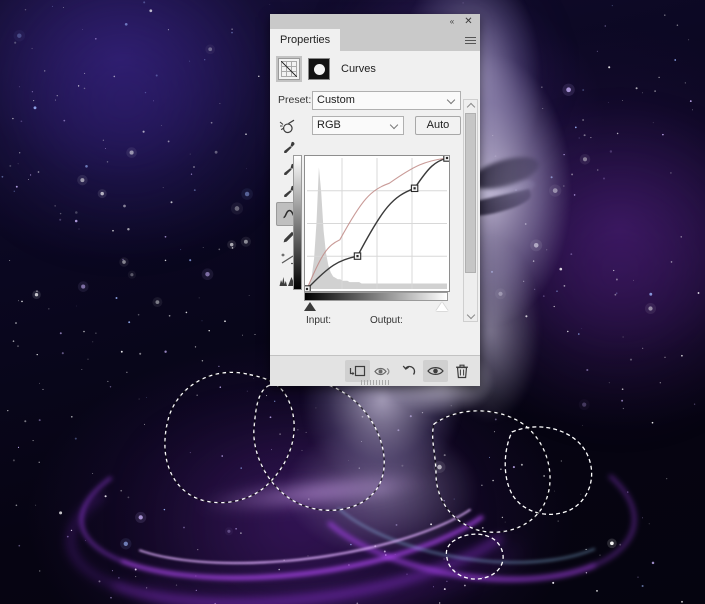 This screenshot has height=604, width=705. What do you see at coordinates (383, 371) in the screenshot?
I see `view-previous-state-button` at bounding box center [383, 371].